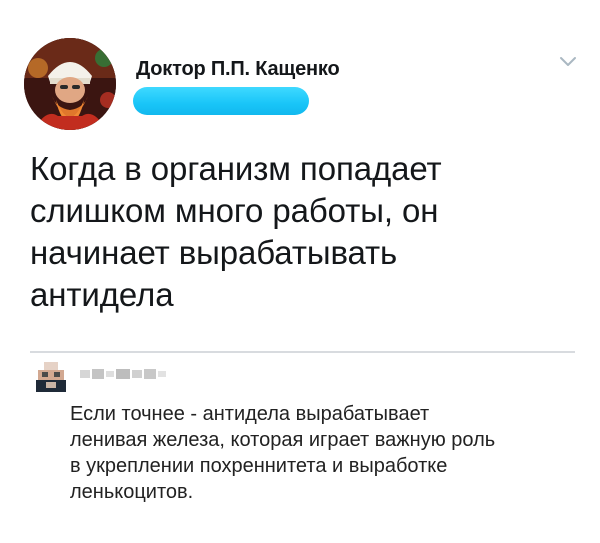 Image resolution: width=600 pixels, height=543 pixels. Describe the element at coordinates (238, 69) in the screenshot. I see `author-name: Доктор П.П. Кащенко` at that location.